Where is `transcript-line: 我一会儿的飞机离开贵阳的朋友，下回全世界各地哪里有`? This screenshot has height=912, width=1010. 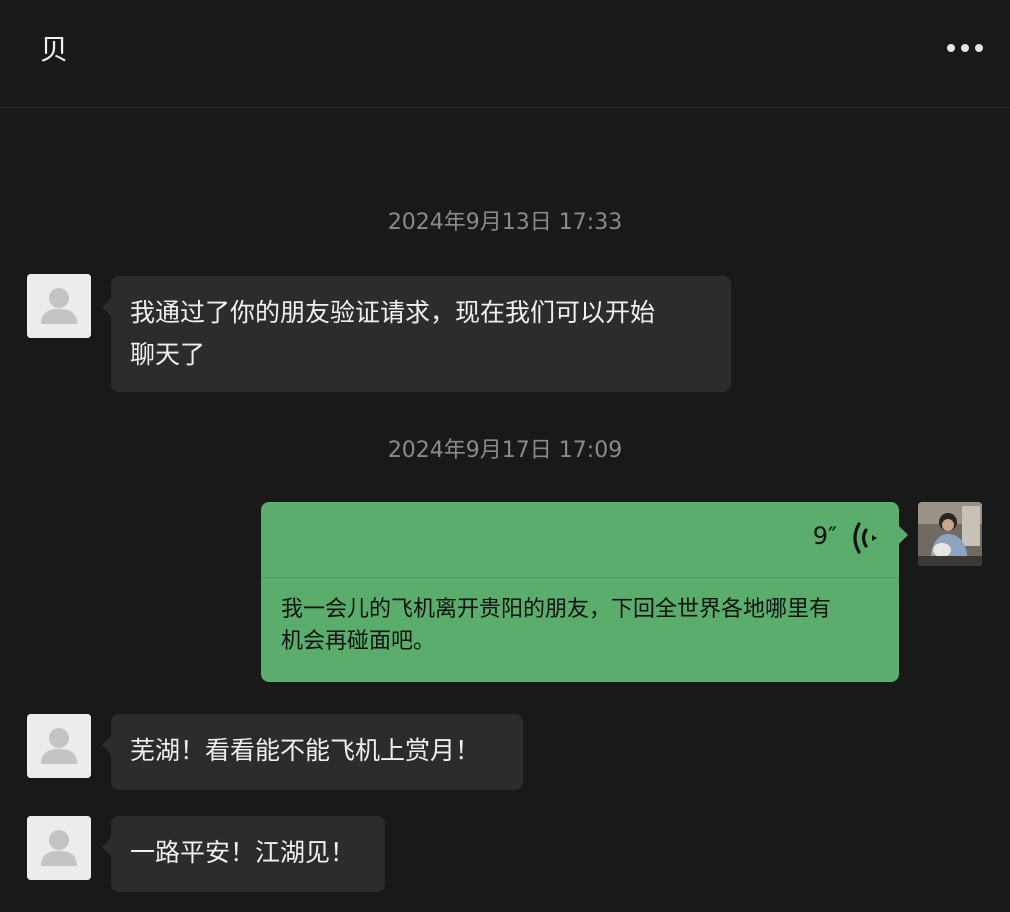
transcript-line: 我一会儿的飞机离开贵阳的朋友，下回全世界各地哪里有 is located at coordinates (556, 609).